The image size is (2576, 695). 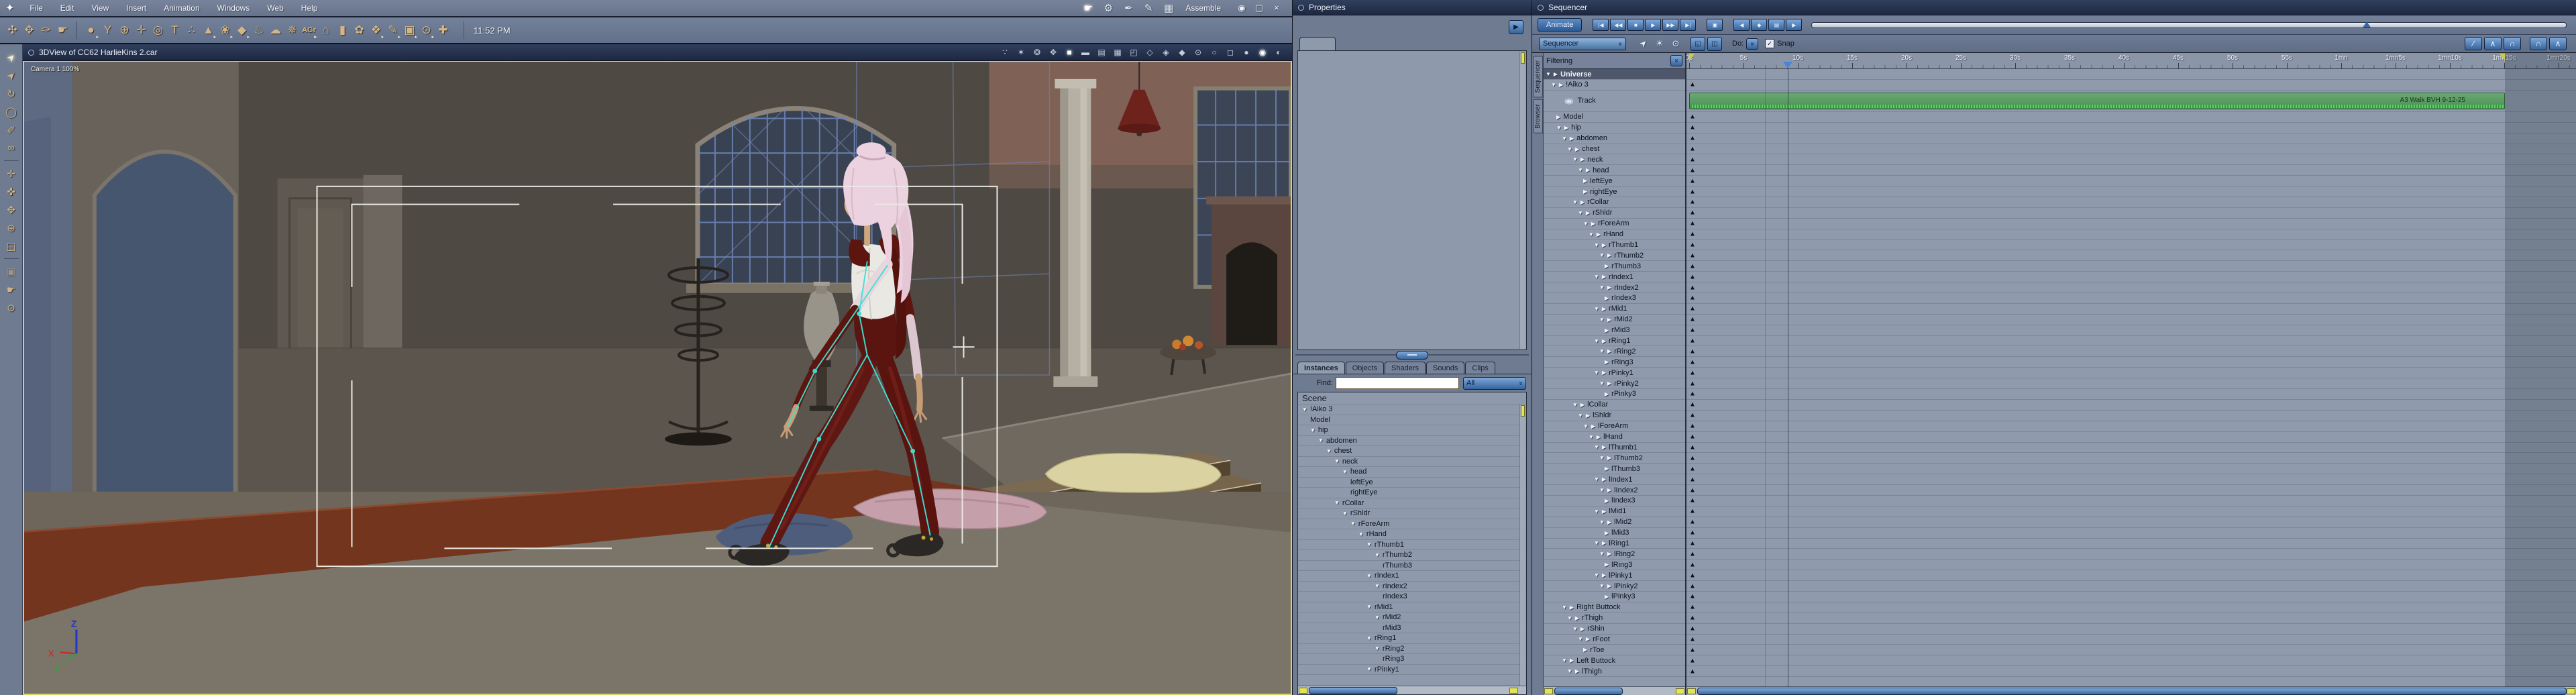 What do you see at coordinates (1412, 607) in the screenshot?
I see `tree-item-rmid1: ▼ rMid1` at bounding box center [1412, 607].